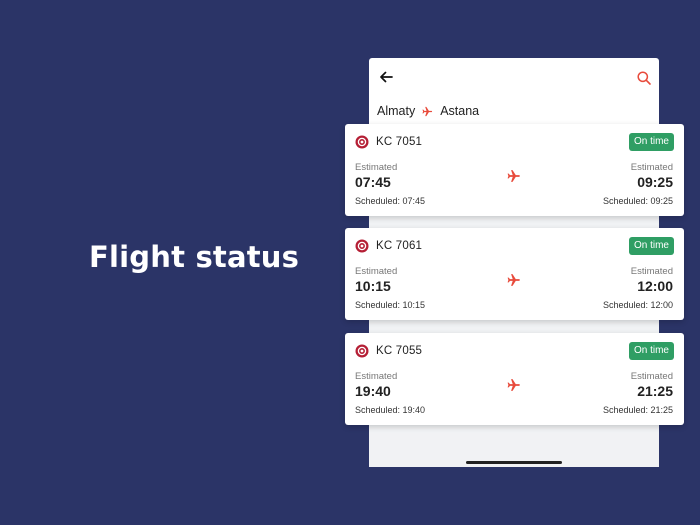  Describe the element at coordinates (514, 79) in the screenshot. I see `top-bar` at that location.